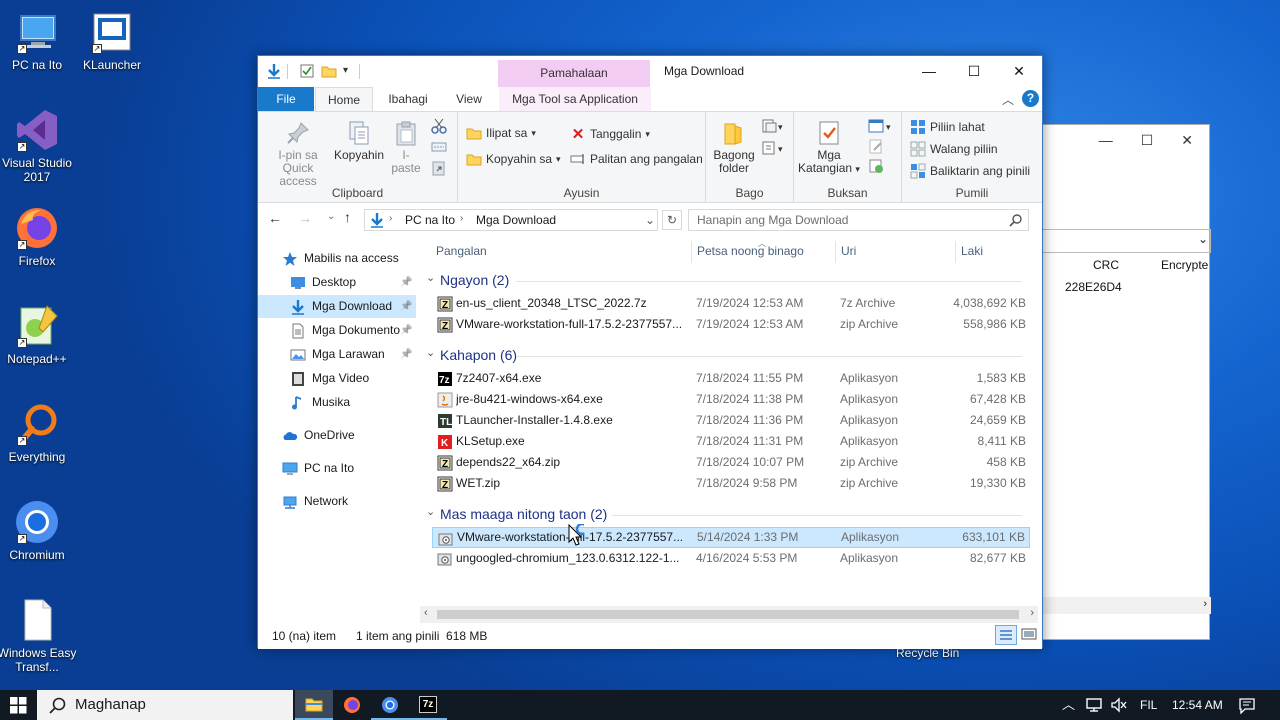 Image resolution: width=1280 pixels, height=720 pixels. I want to click on customize-qat-icon: ▾, so click(345, 70).